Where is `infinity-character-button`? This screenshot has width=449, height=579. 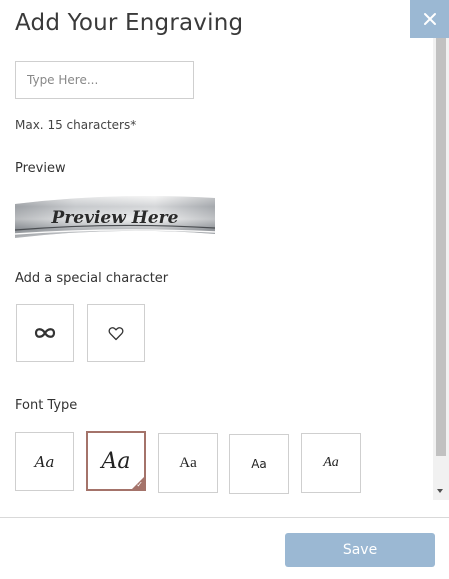
infinity-character-button is located at coordinates (45, 333).